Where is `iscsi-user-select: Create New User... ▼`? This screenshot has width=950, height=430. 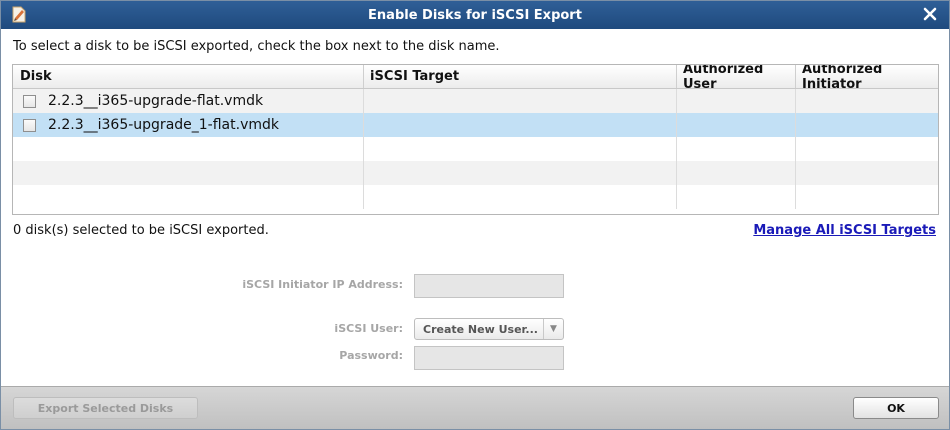
iscsi-user-select: Create New User... ▼ is located at coordinates (489, 329).